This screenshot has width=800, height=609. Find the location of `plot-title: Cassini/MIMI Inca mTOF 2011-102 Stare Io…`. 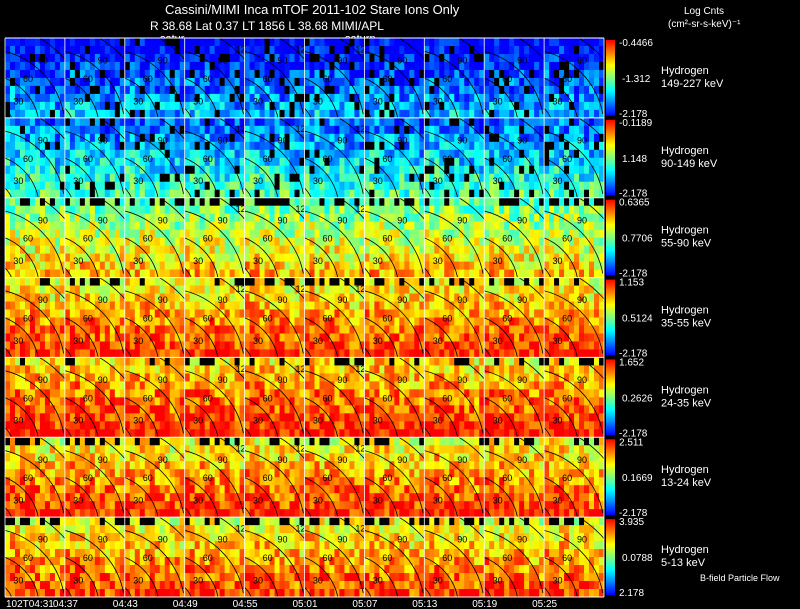

plot-title: Cassini/MIMI Inca mTOF 2011-102 Stare Io… is located at coordinates (312, 9).